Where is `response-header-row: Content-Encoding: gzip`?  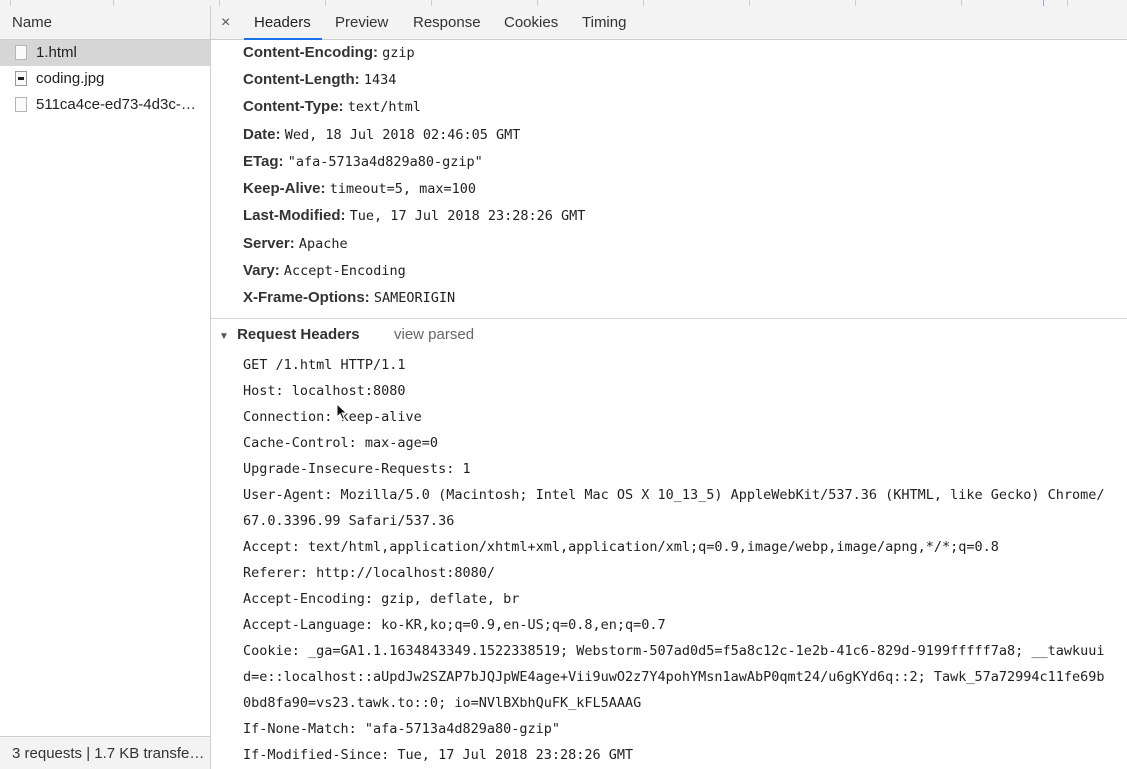 response-header-row: Content-Encoding: gzip is located at coordinates (329, 52).